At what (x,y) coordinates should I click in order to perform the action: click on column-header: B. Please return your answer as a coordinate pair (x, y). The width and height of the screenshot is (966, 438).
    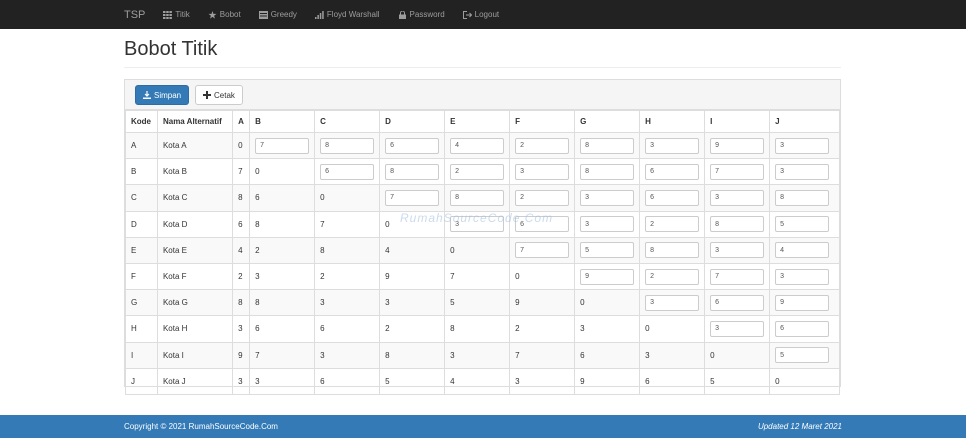
    Looking at the image, I should click on (282, 121).